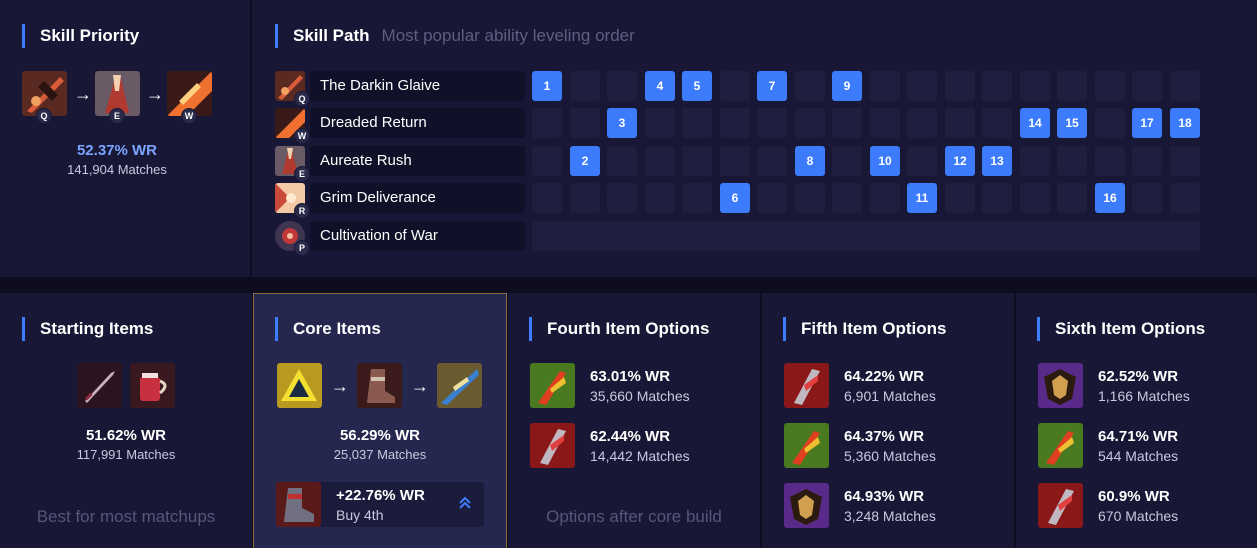 The width and height of the screenshot is (1257, 548). What do you see at coordinates (302, 174) in the screenshot?
I see `skill-key-e: E` at bounding box center [302, 174].